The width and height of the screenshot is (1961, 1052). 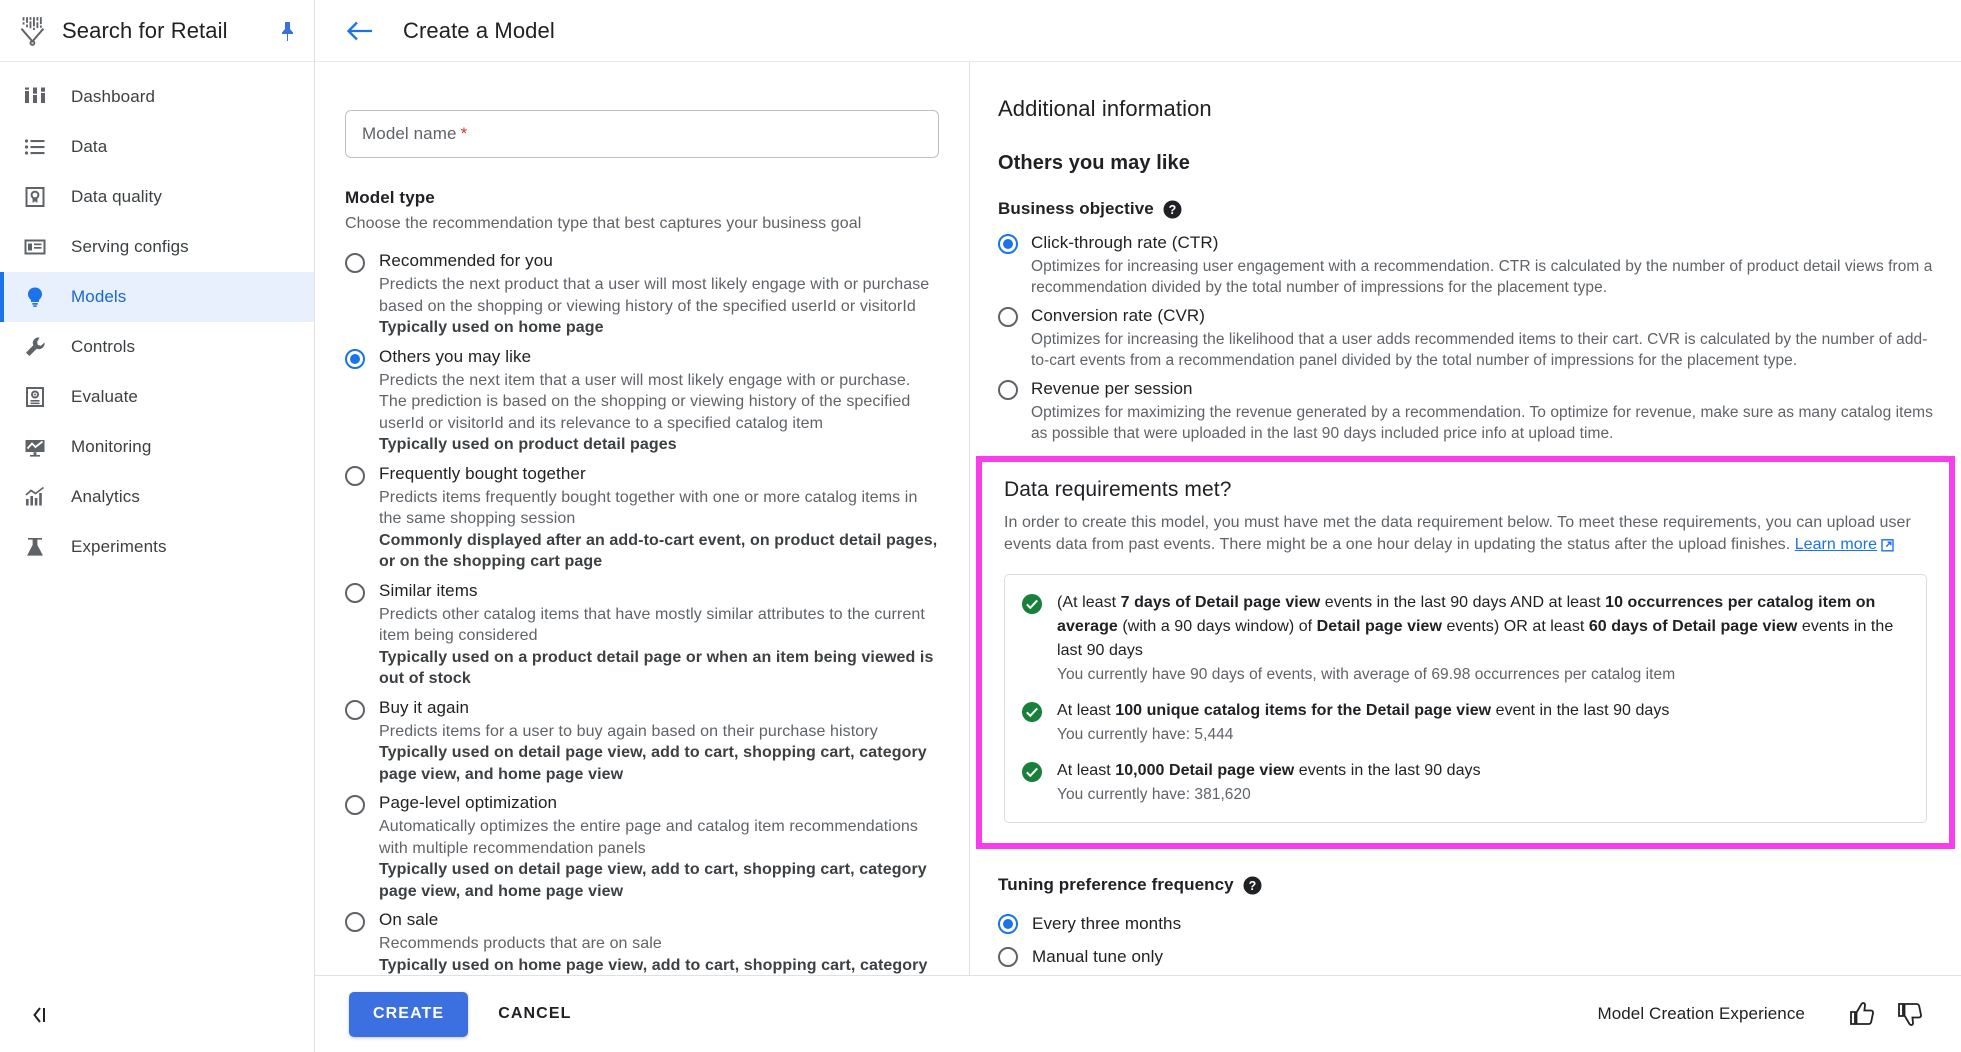 What do you see at coordinates (113, 96) in the screenshot?
I see `sidebar-item-label: Dashboard` at bounding box center [113, 96].